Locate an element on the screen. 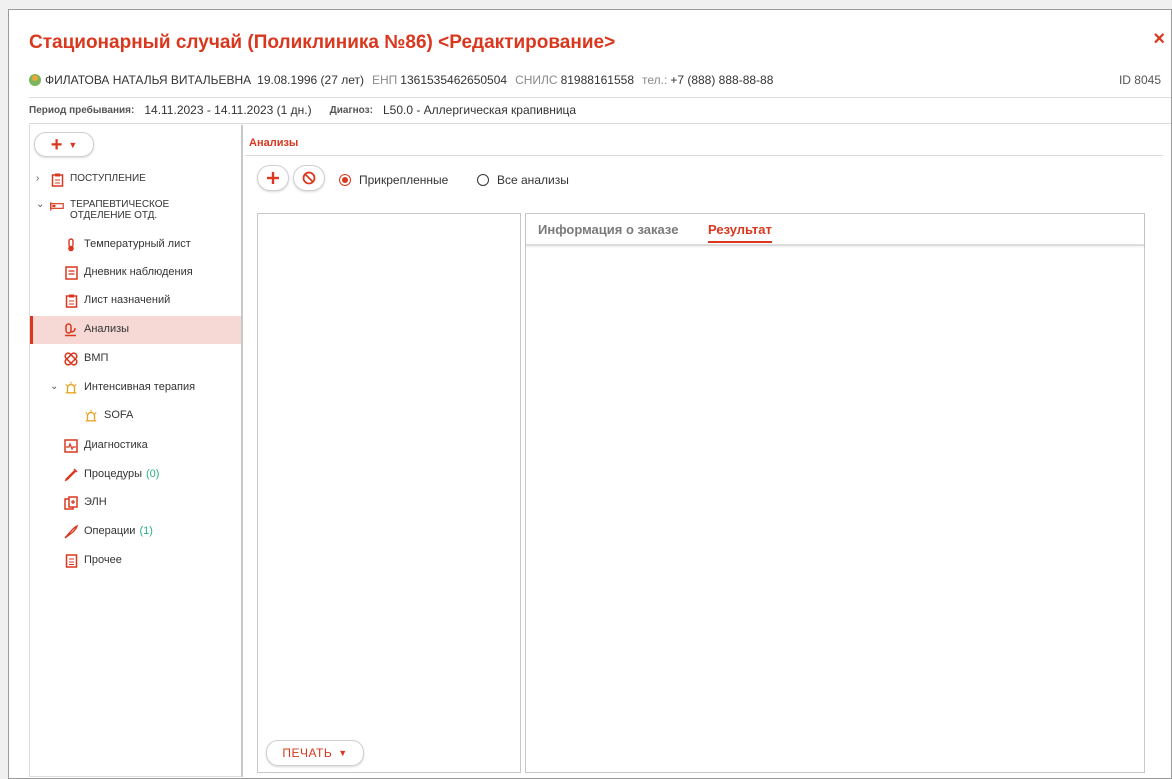  sidebar-item-label: Прочее is located at coordinates (103, 560).